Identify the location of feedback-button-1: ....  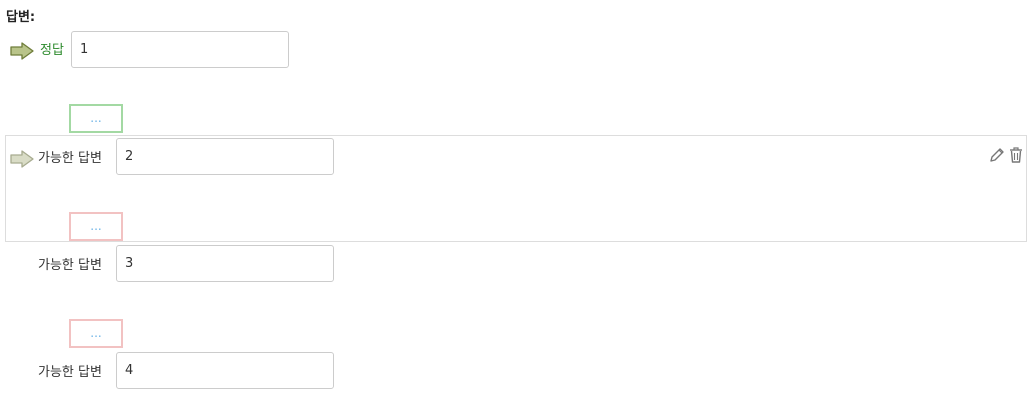
(96, 118).